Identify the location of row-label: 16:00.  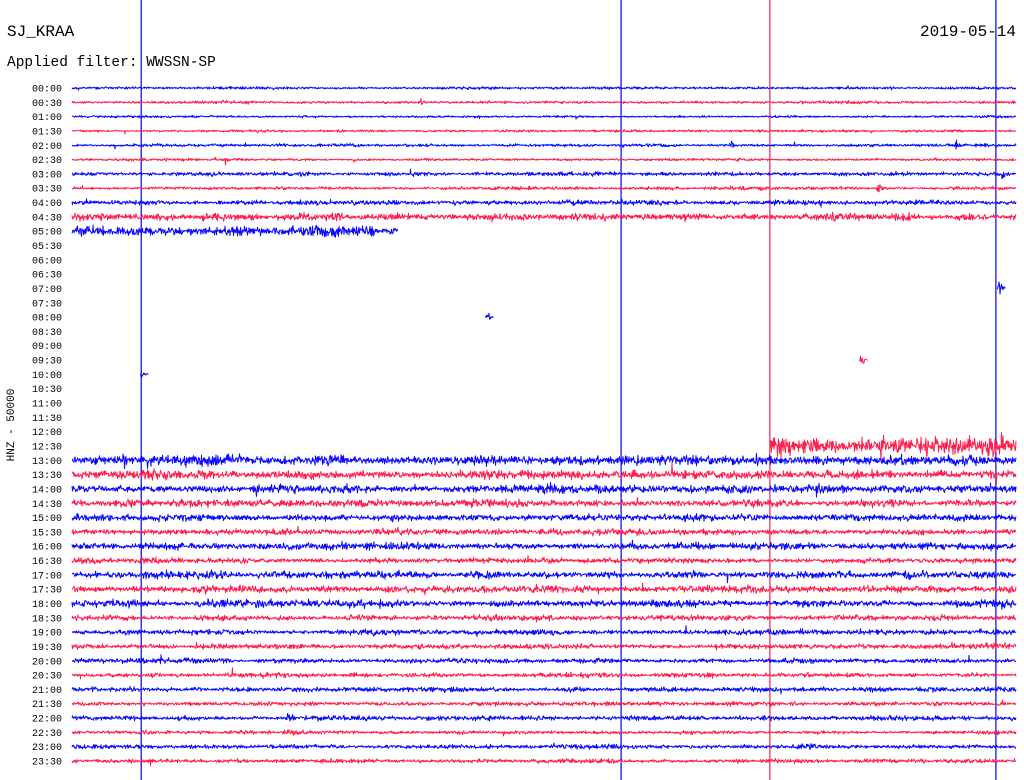
(47, 548).